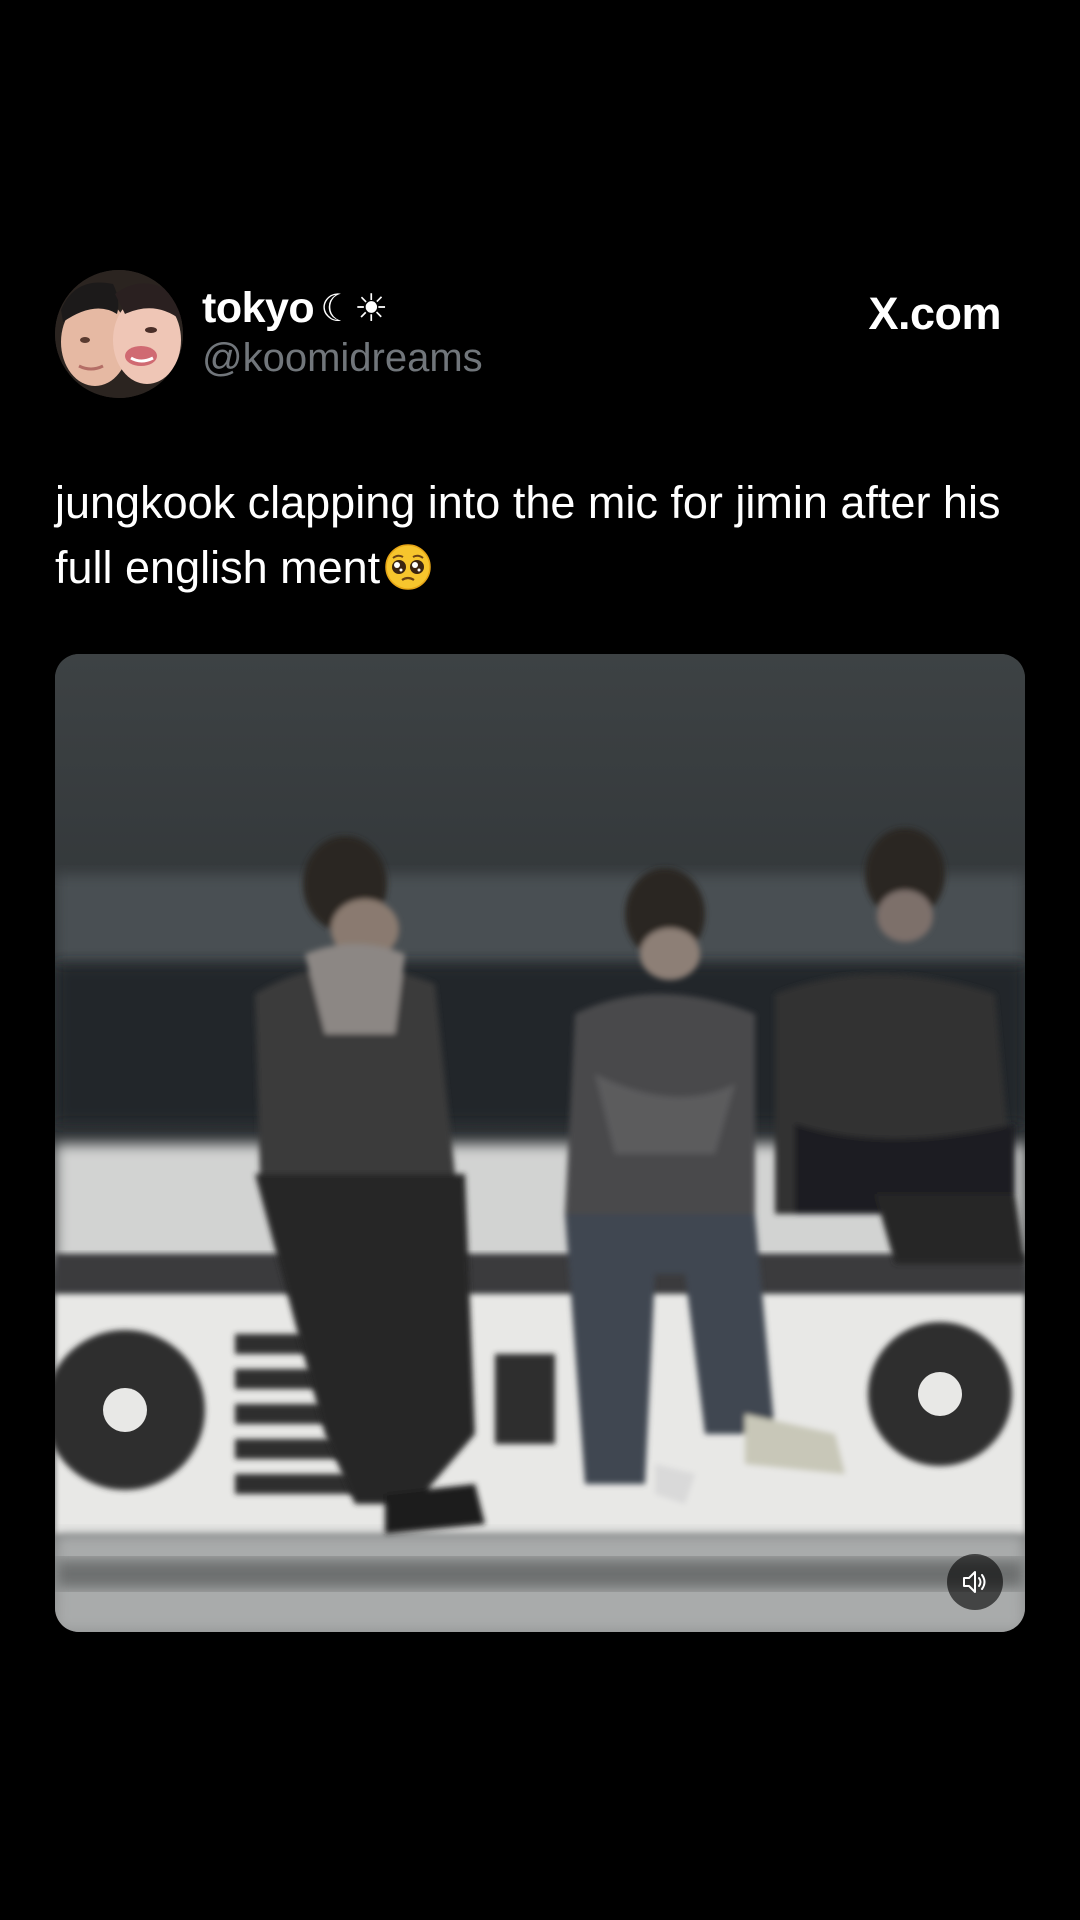  I want to click on speaker-icon, so click(974, 1582).